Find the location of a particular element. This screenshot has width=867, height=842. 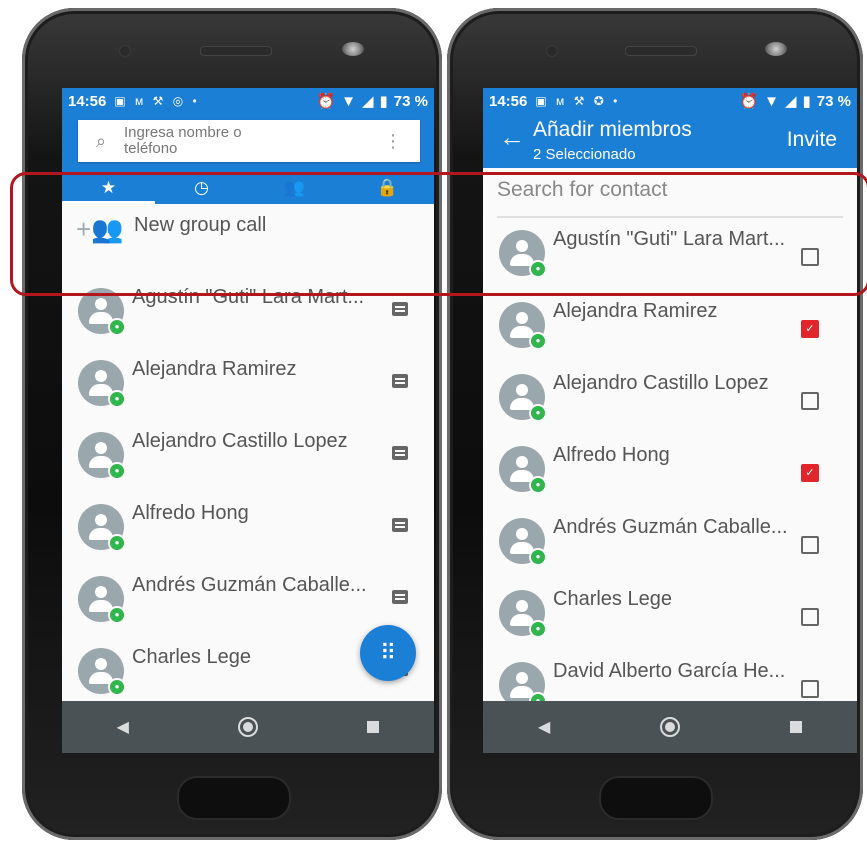

contact-row: ● Alejandra Ramirez ✓ is located at coordinates (670, 326).